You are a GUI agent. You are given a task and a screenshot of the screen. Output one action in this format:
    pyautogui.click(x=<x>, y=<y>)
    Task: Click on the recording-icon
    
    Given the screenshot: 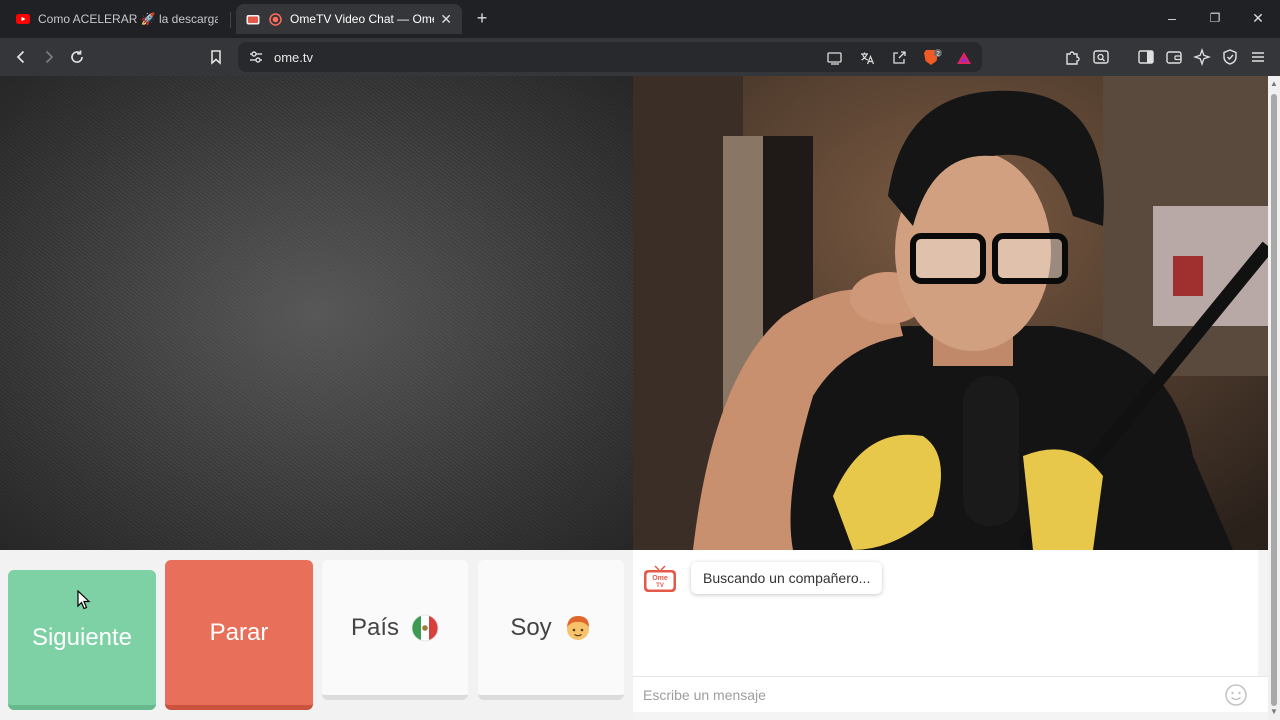 What is the action you would take?
    pyautogui.click(x=275, y=19)
    